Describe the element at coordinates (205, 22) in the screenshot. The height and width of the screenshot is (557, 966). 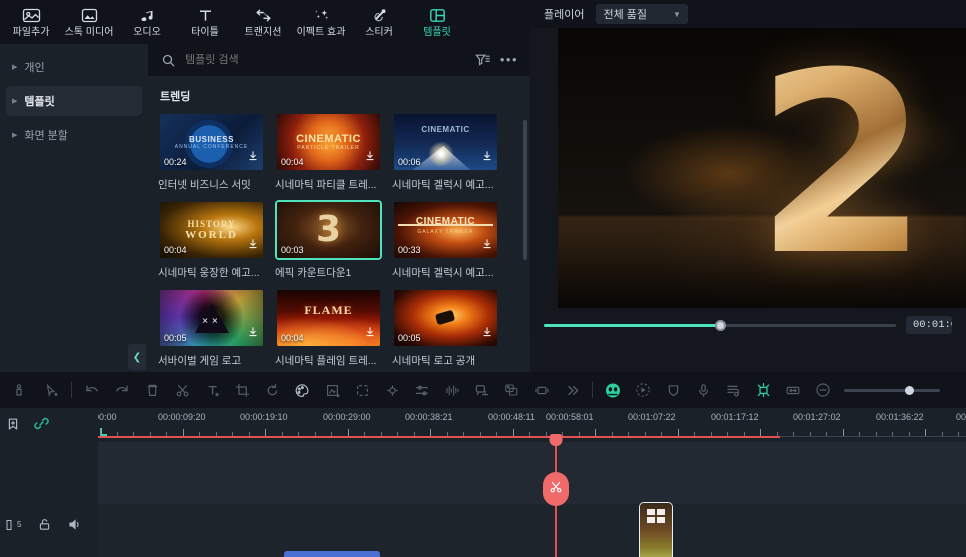
I see `toolbar-item-titles: 타이틀` at that location.